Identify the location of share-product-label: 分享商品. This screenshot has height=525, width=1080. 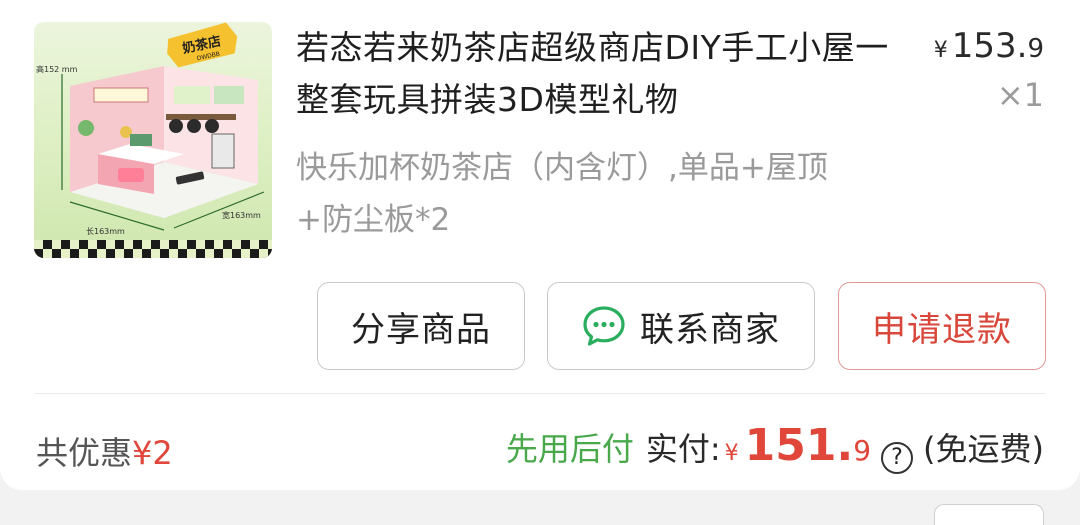
(421, 329).